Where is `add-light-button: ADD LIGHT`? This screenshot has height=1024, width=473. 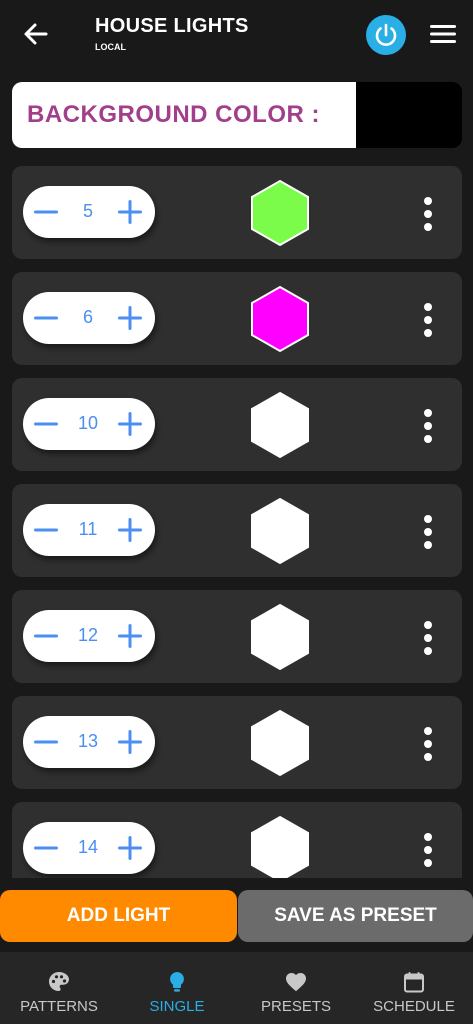 add-light-button: ADD LIGHT is located at coordinates (118, 916).